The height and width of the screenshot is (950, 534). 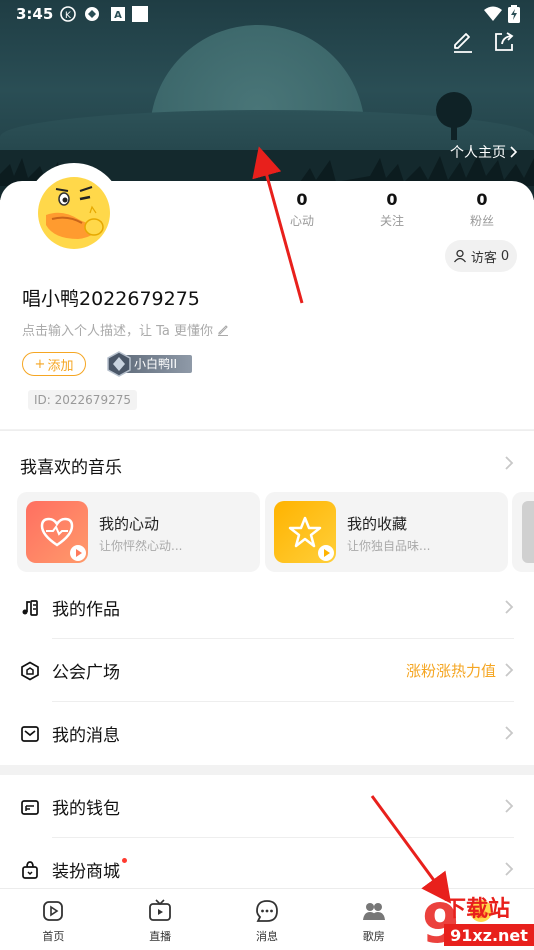 I want to click on status-bar: 3:45 K A, so click(x=267, y=14).